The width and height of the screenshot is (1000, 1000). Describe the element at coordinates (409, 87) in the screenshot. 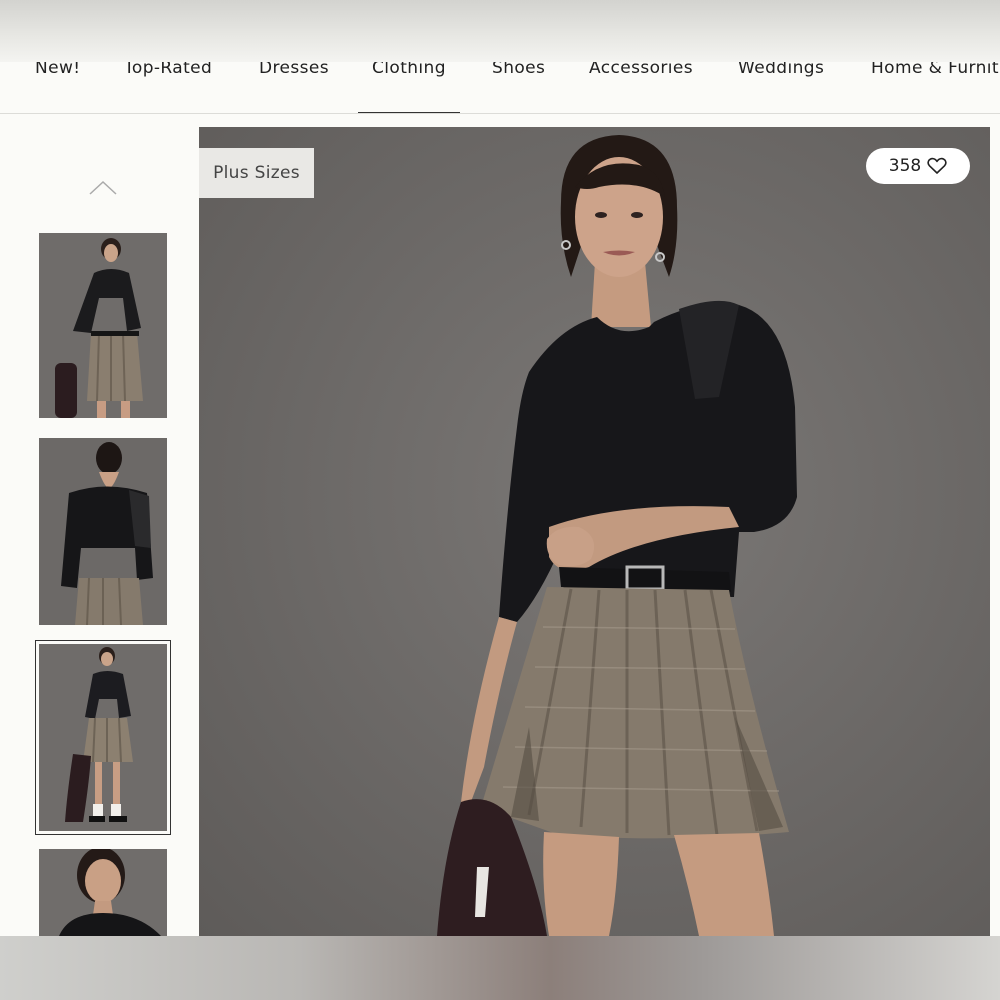

I see `nav-item-clothing: Clothing` at that location.